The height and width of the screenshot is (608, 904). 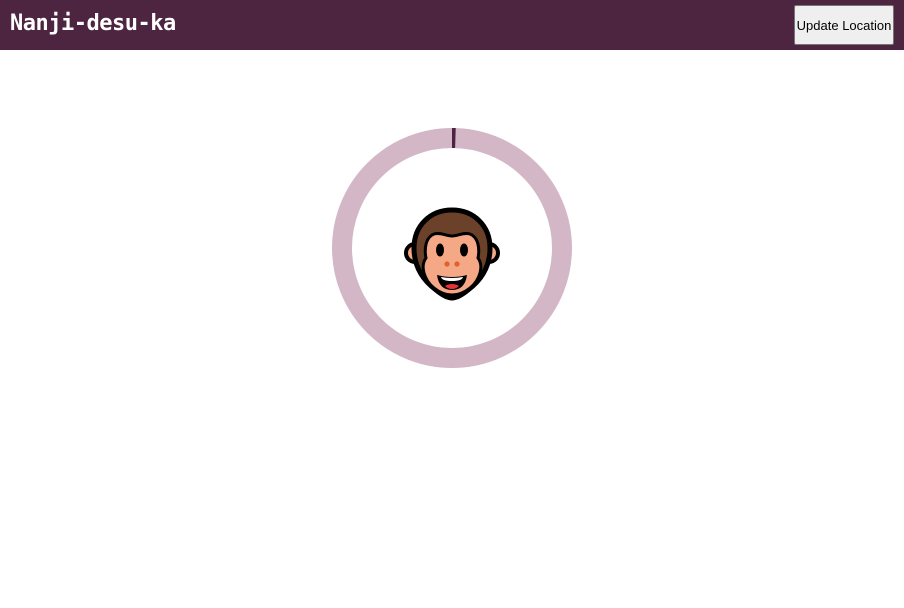 What do you see at coordinates (452, 25) in the screenshot?
I see `app-header: Nanji-desu-ka Update Location` at bounding box center [452, 25].